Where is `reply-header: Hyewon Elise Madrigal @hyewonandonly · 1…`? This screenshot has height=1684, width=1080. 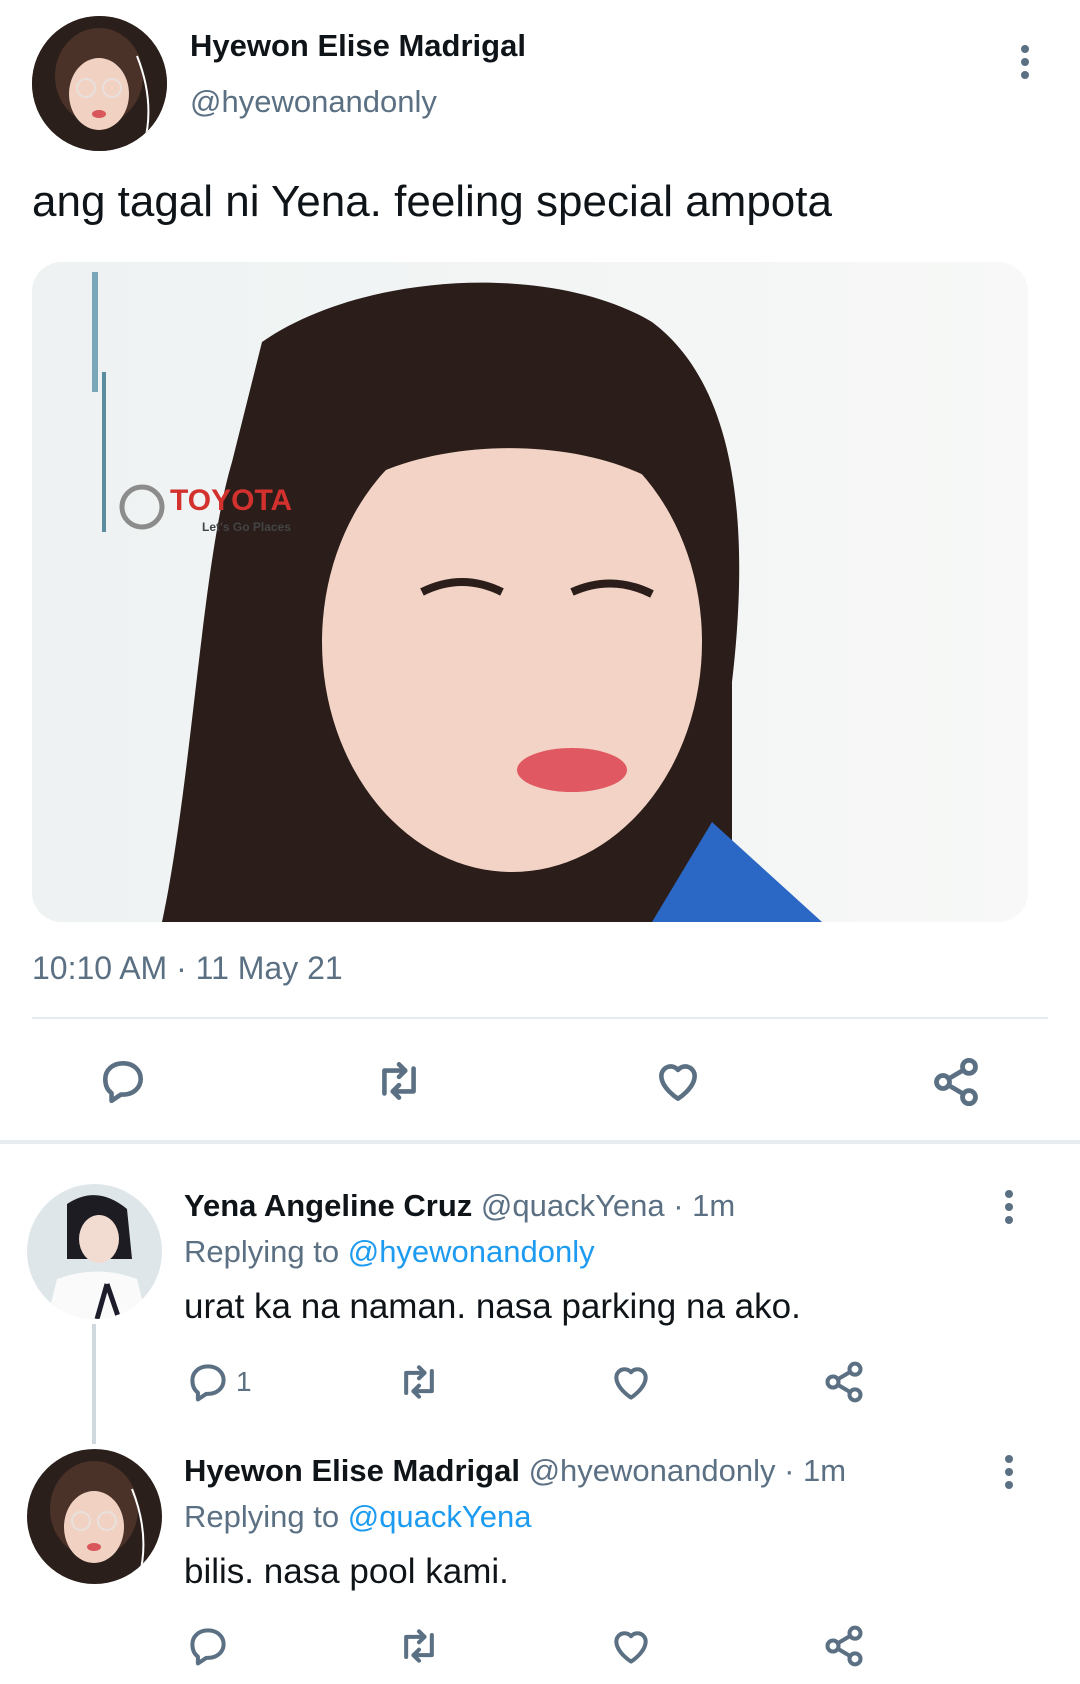 reply-header: Hyewon Elise Madrigal @hyewonandonly · 1… is located at coordinates (515, 1471).